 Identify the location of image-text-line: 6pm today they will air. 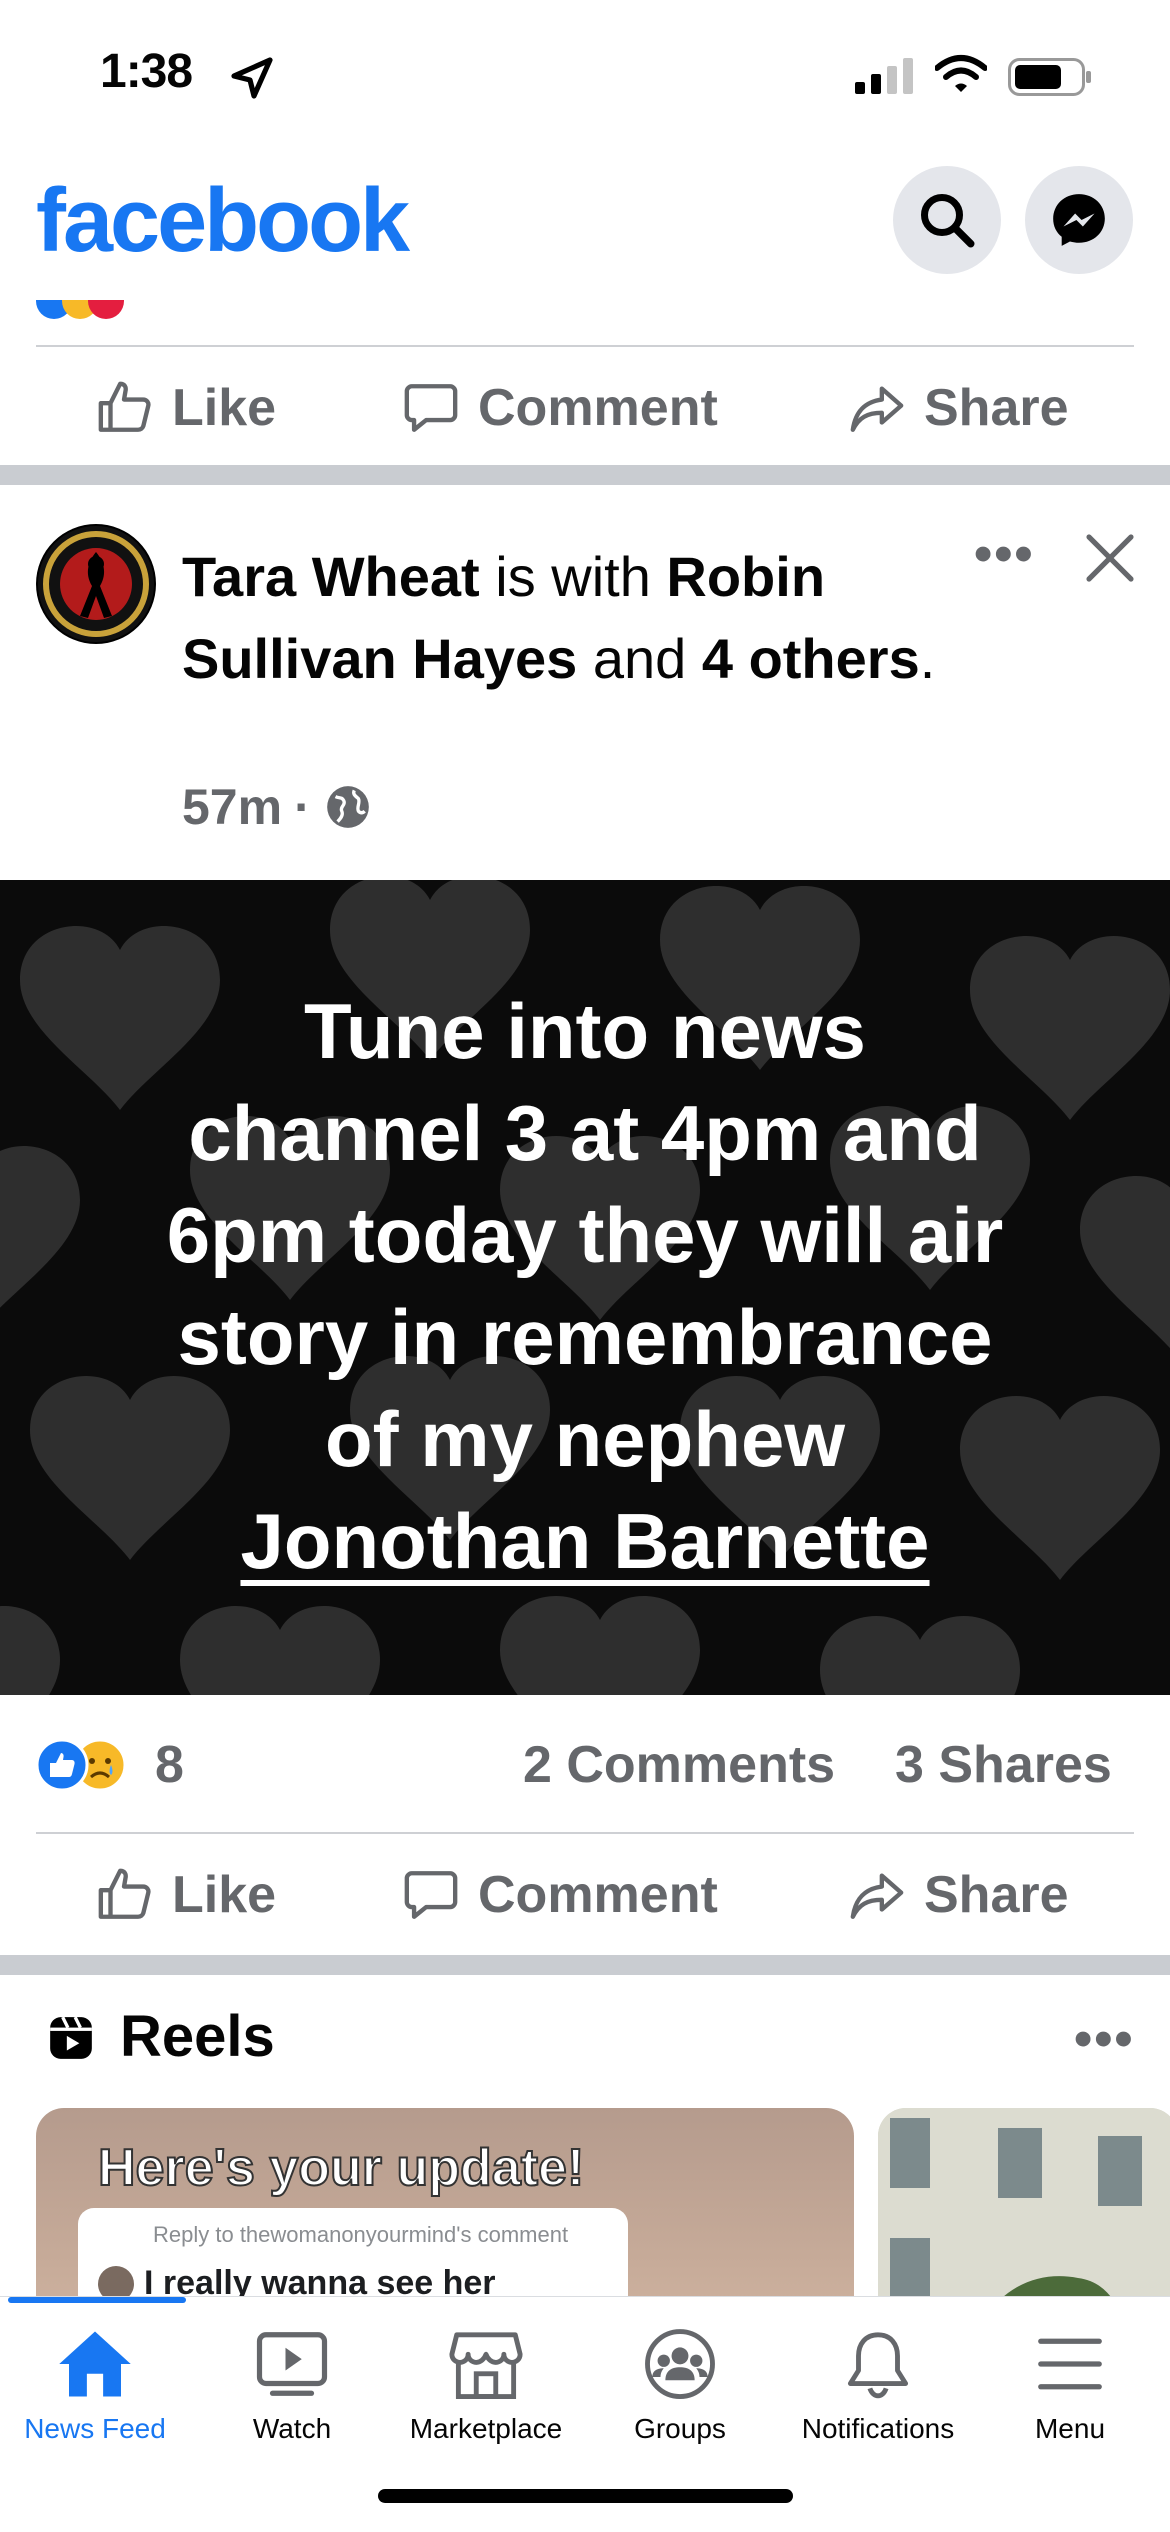
(585, 1235).